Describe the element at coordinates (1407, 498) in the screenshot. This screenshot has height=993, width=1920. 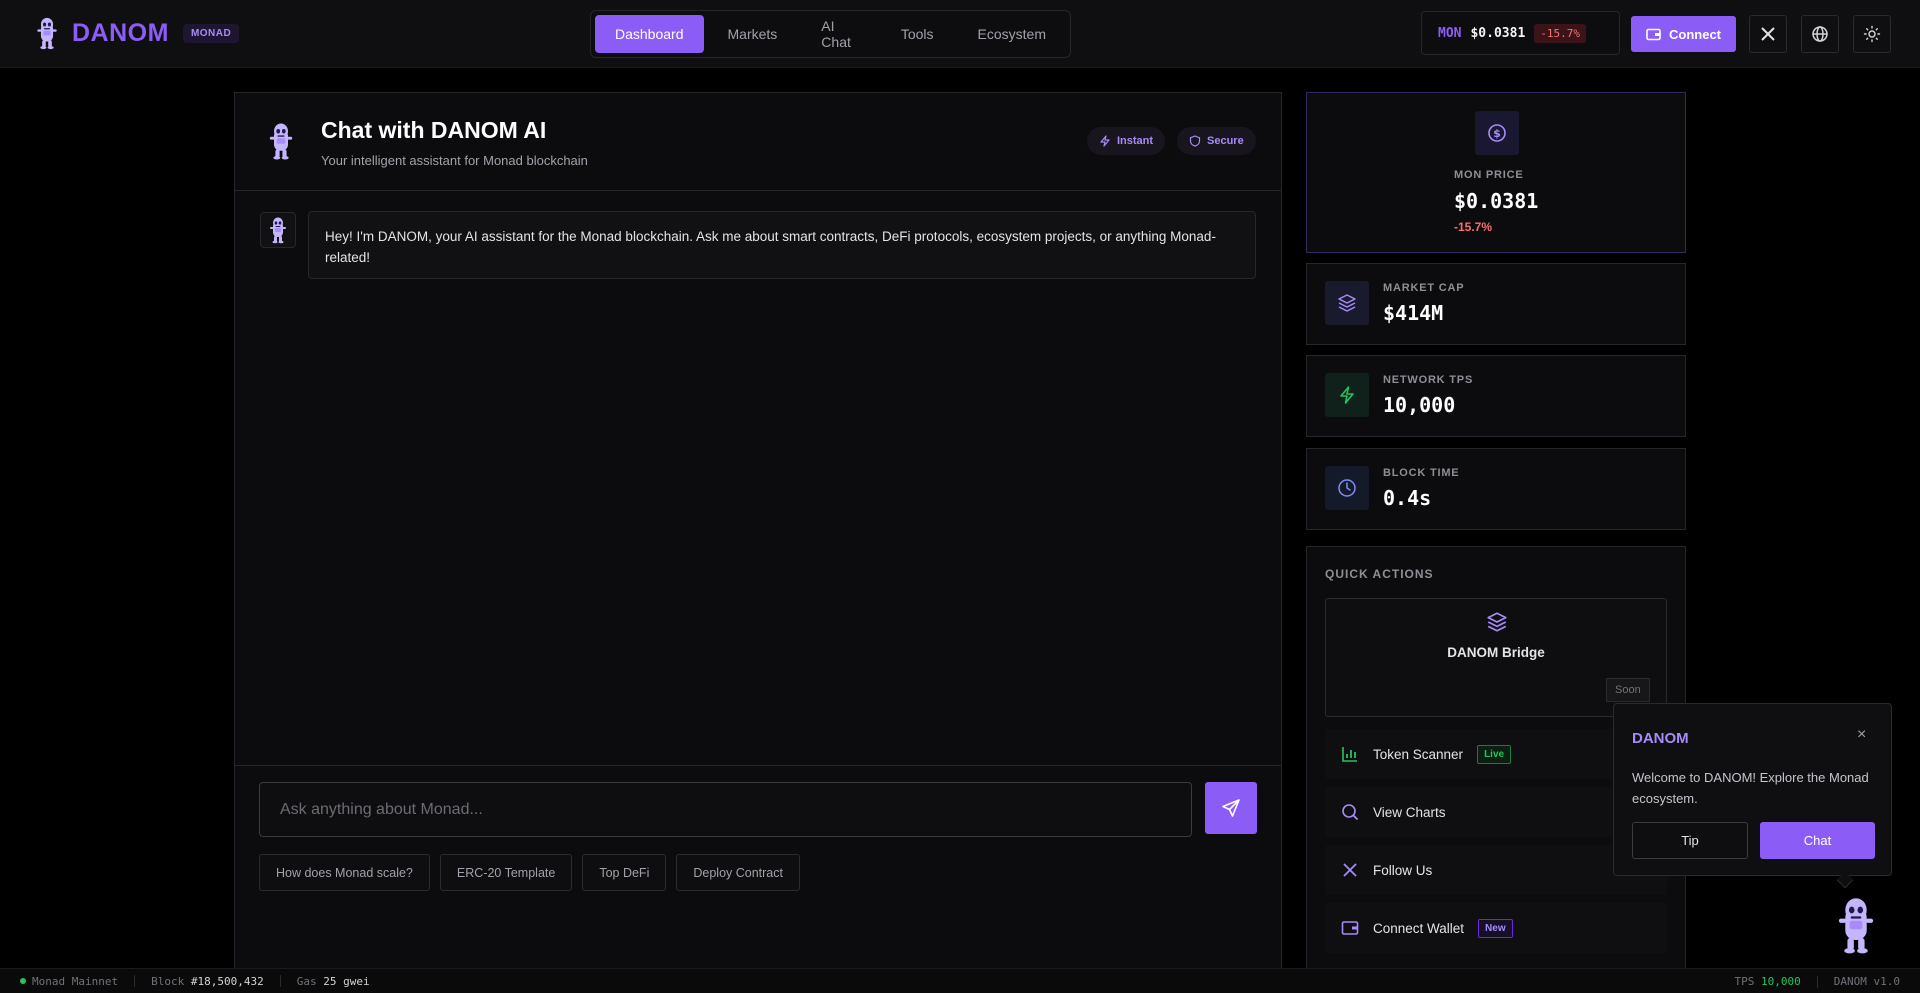
I see `block-time-value: 0.4s` at that location.